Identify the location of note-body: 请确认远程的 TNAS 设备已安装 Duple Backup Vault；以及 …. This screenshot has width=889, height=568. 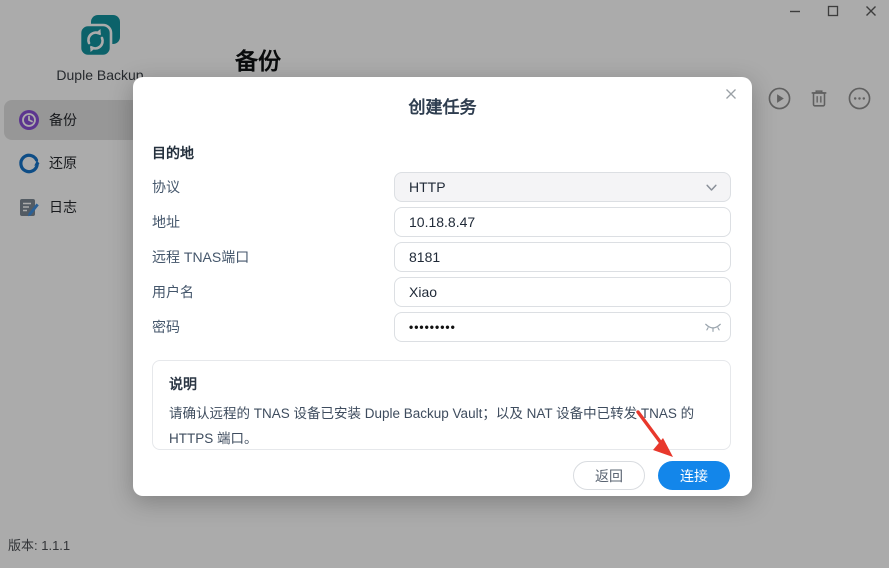
(432, 426).